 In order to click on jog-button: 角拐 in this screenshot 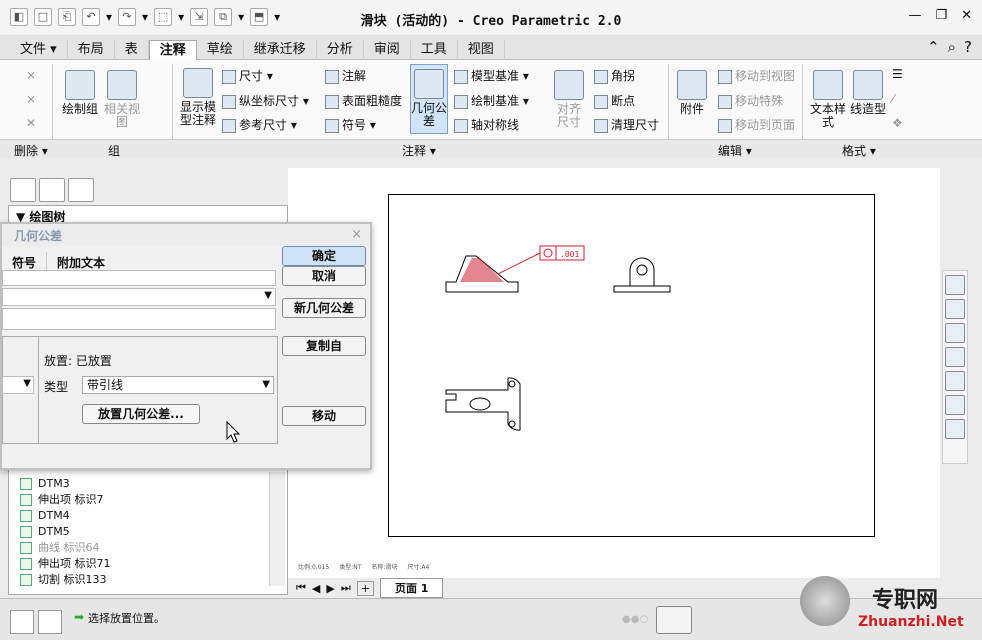, I will do `click(614, 75)`.